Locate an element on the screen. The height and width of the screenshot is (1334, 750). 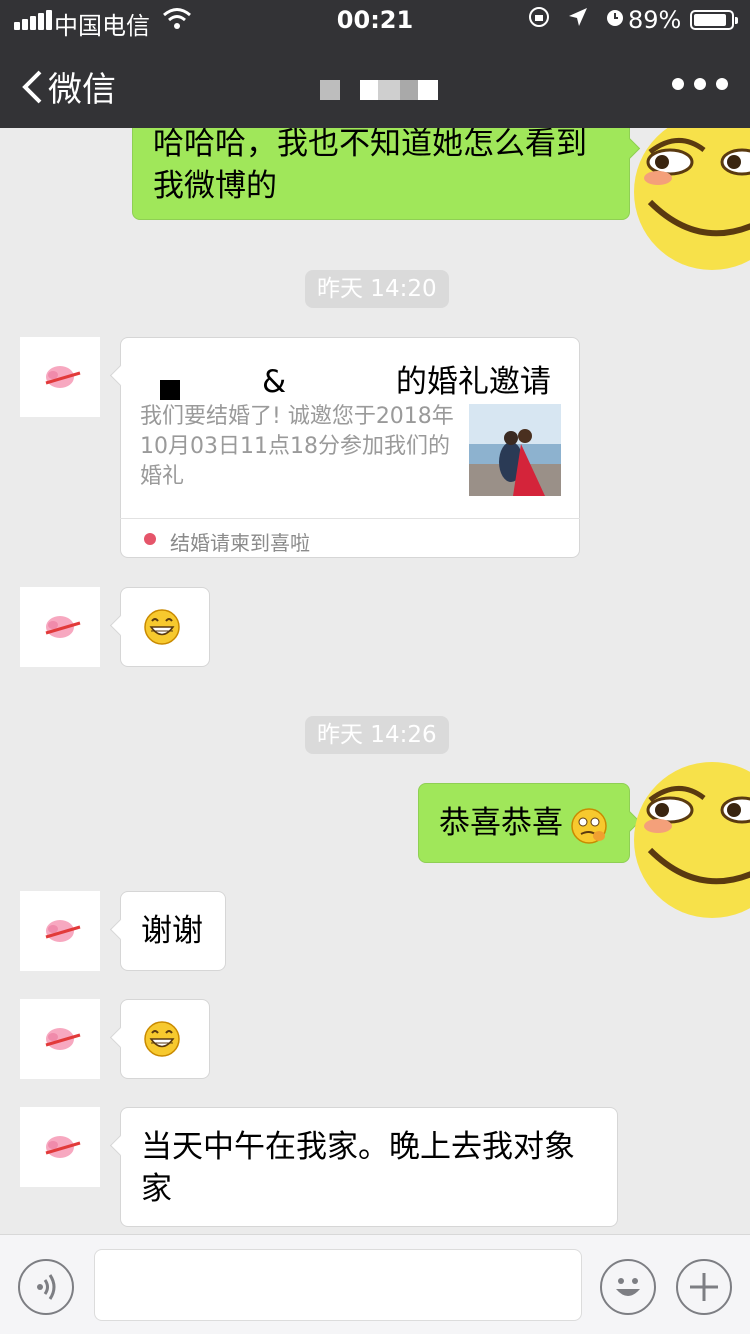
voice-button is located at coordinates (46, 1287).